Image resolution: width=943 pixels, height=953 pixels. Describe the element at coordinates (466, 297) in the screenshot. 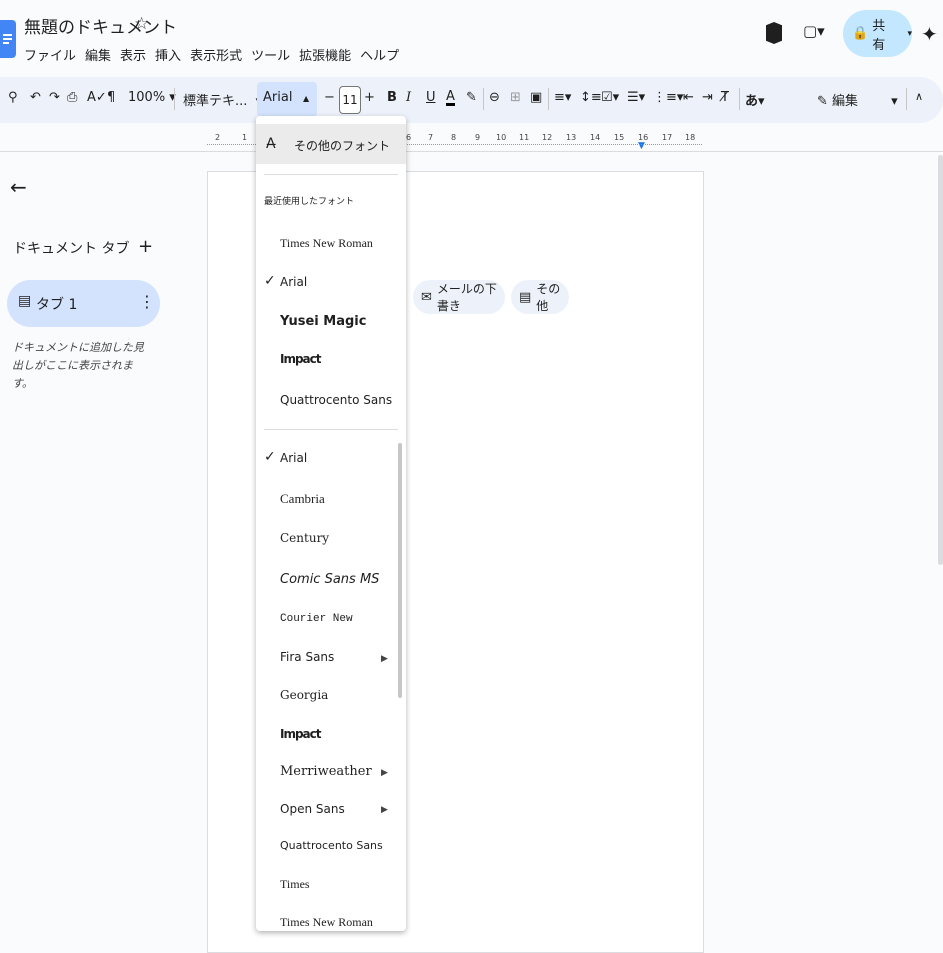

I see `email-draft-label: メールの下書き` at that location.